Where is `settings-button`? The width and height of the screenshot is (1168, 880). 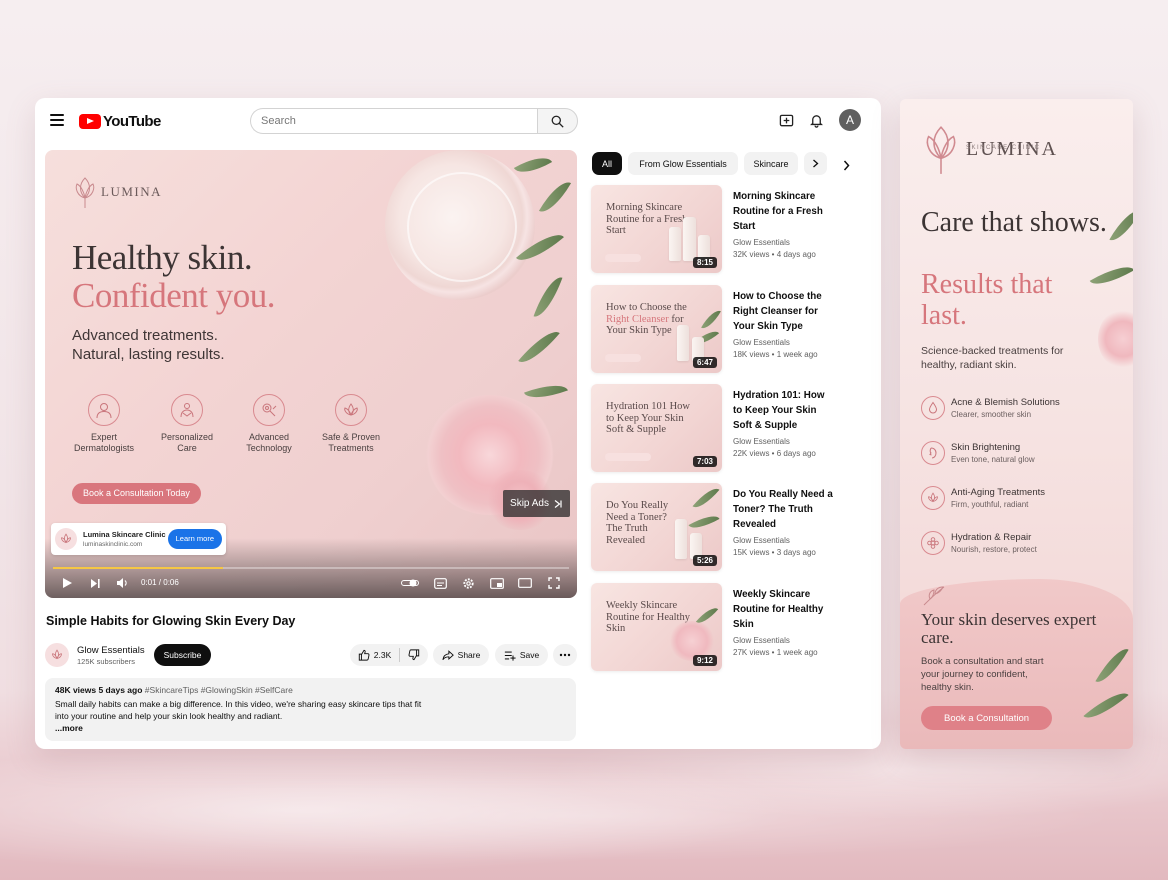
settings-button is located at coordinates (468, 583).